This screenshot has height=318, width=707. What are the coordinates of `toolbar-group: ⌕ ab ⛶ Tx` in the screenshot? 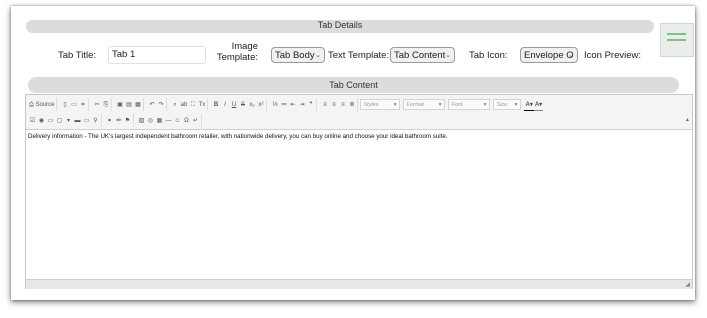 It's located at (189, 104).